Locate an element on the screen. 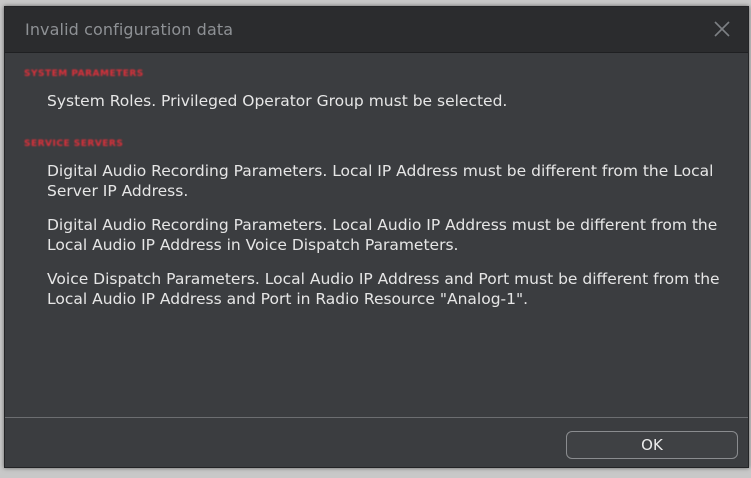  footer-divider is located at coordinates (376, 417).